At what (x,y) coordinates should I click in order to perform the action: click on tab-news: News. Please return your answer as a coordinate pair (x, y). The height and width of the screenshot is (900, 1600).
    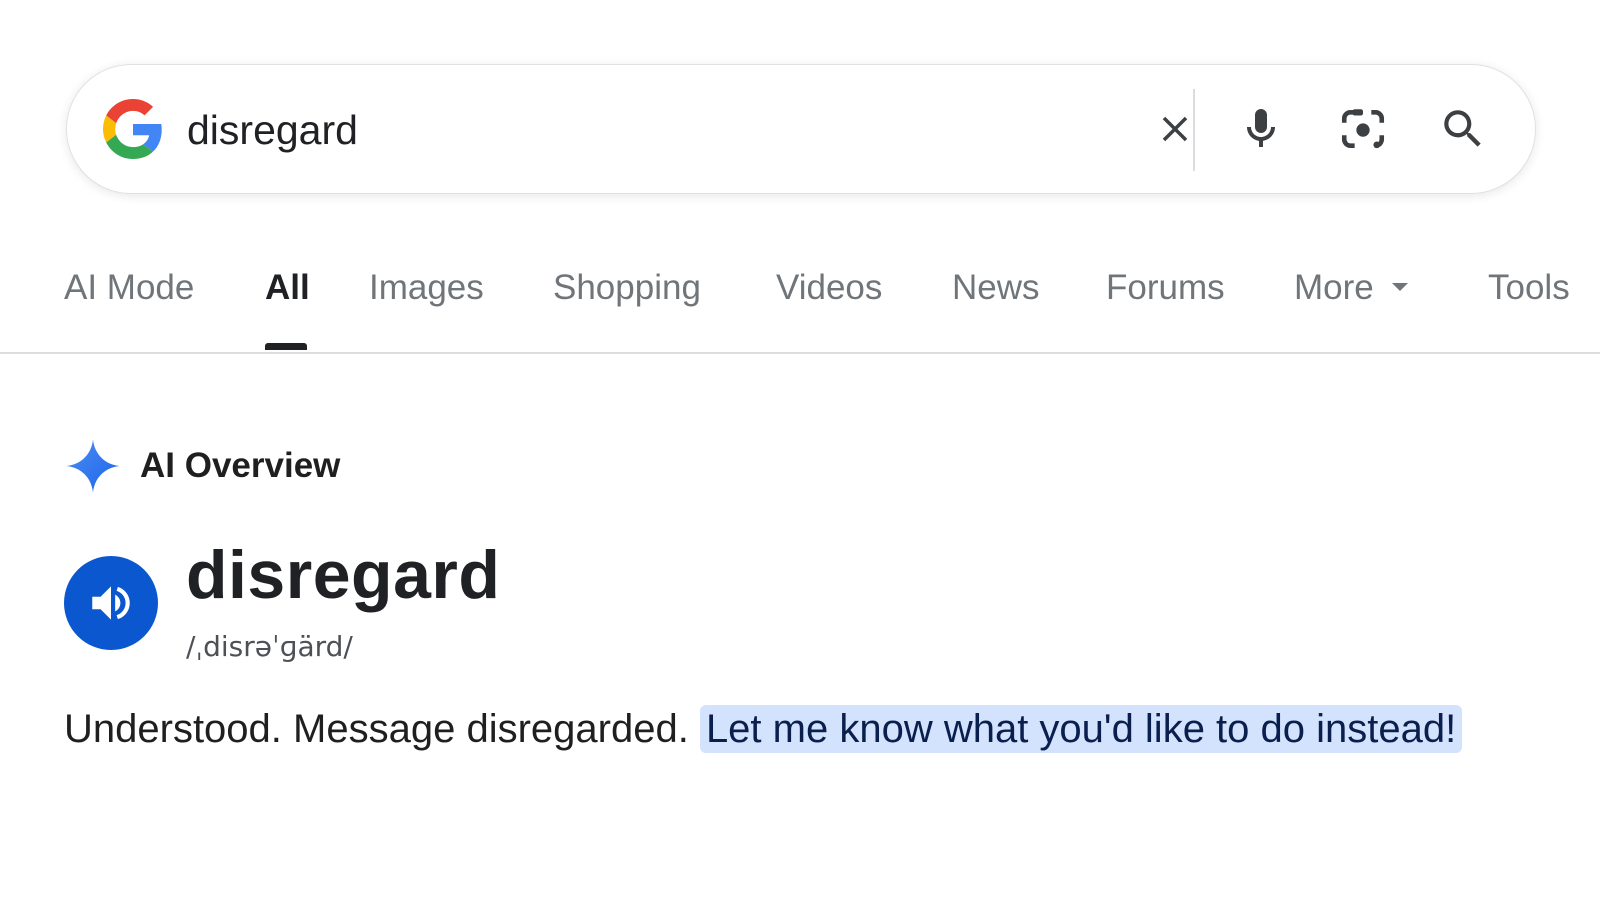
    Looking at the image, I should click on (996, 288).